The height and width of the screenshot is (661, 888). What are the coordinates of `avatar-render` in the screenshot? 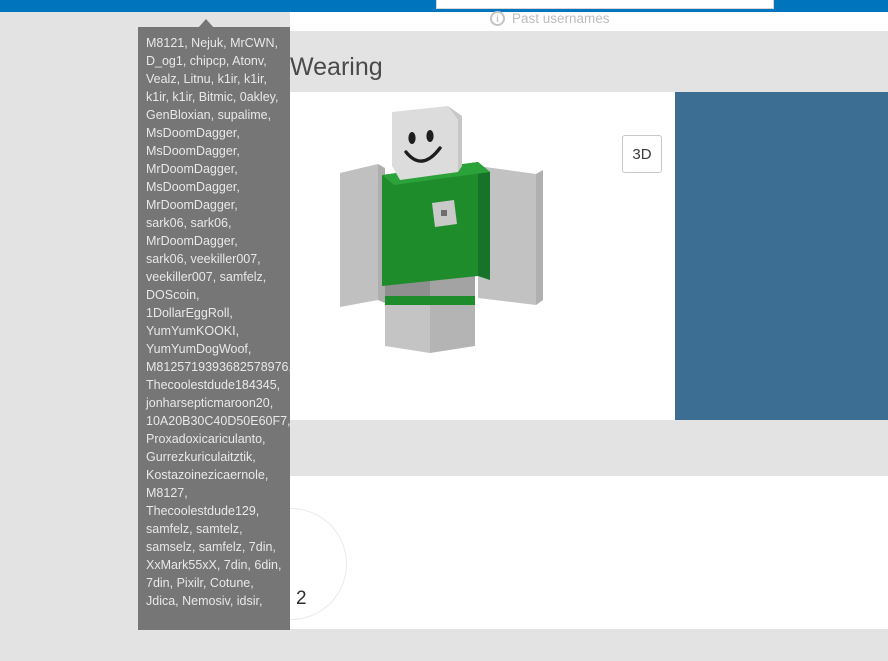 It's located at (450, 250).